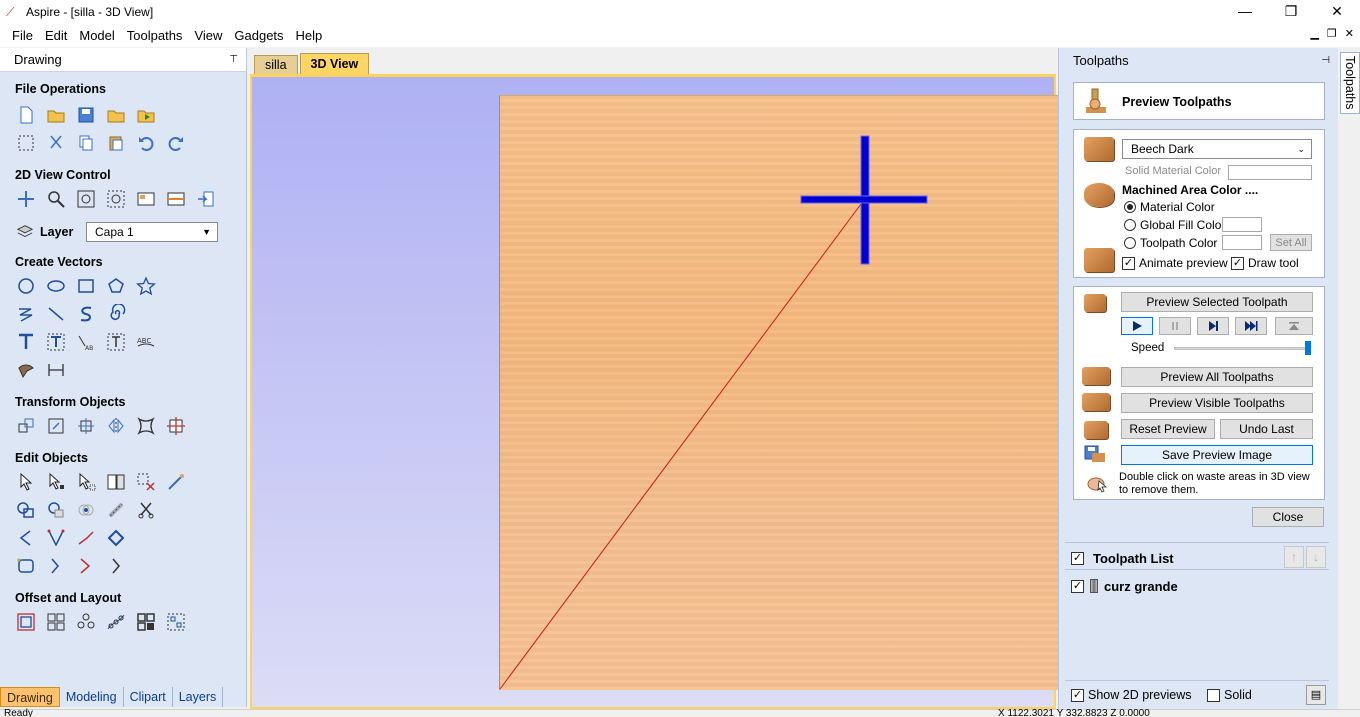  What do you see at coordinates (1294, 557) in the screenshot?
I see `move-up-icon: ↑` at bounding box center [1294, 557].